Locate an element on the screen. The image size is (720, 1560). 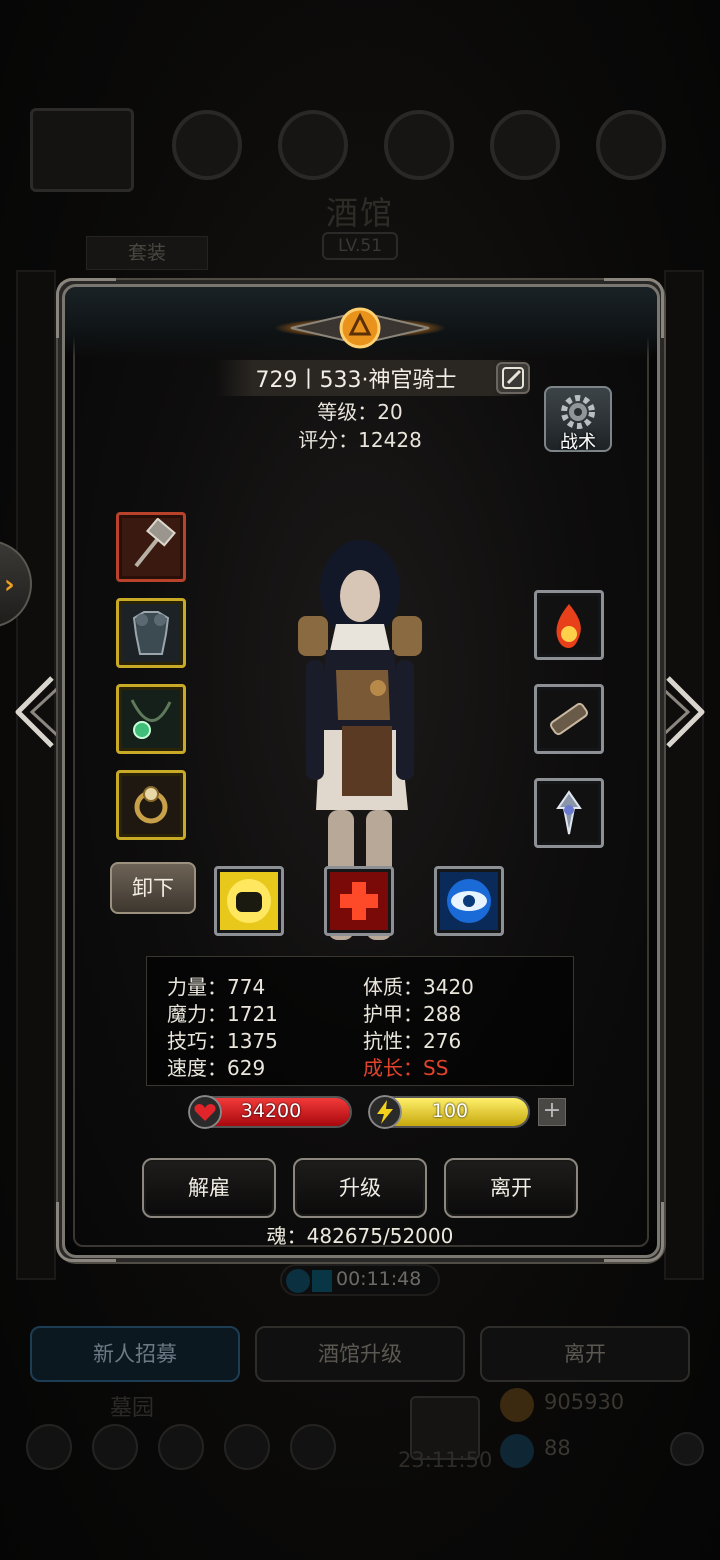
bg-set-tab: 套装 is located at coordinates (147, 253).